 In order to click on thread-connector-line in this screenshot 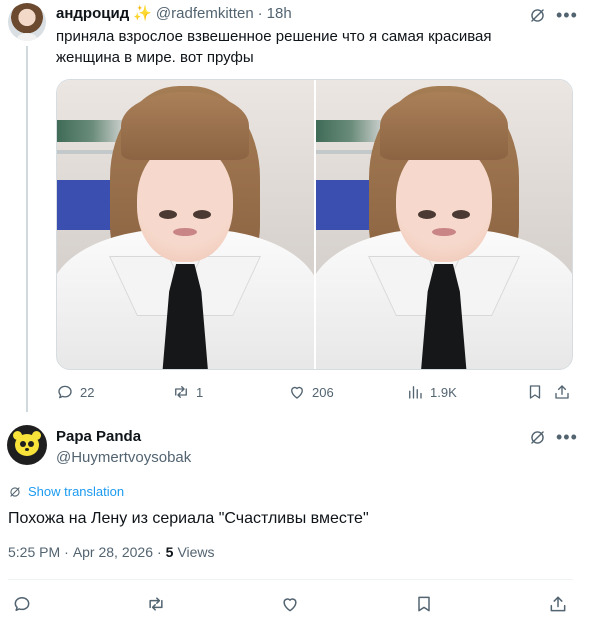, I will do `click(27, 229)`.